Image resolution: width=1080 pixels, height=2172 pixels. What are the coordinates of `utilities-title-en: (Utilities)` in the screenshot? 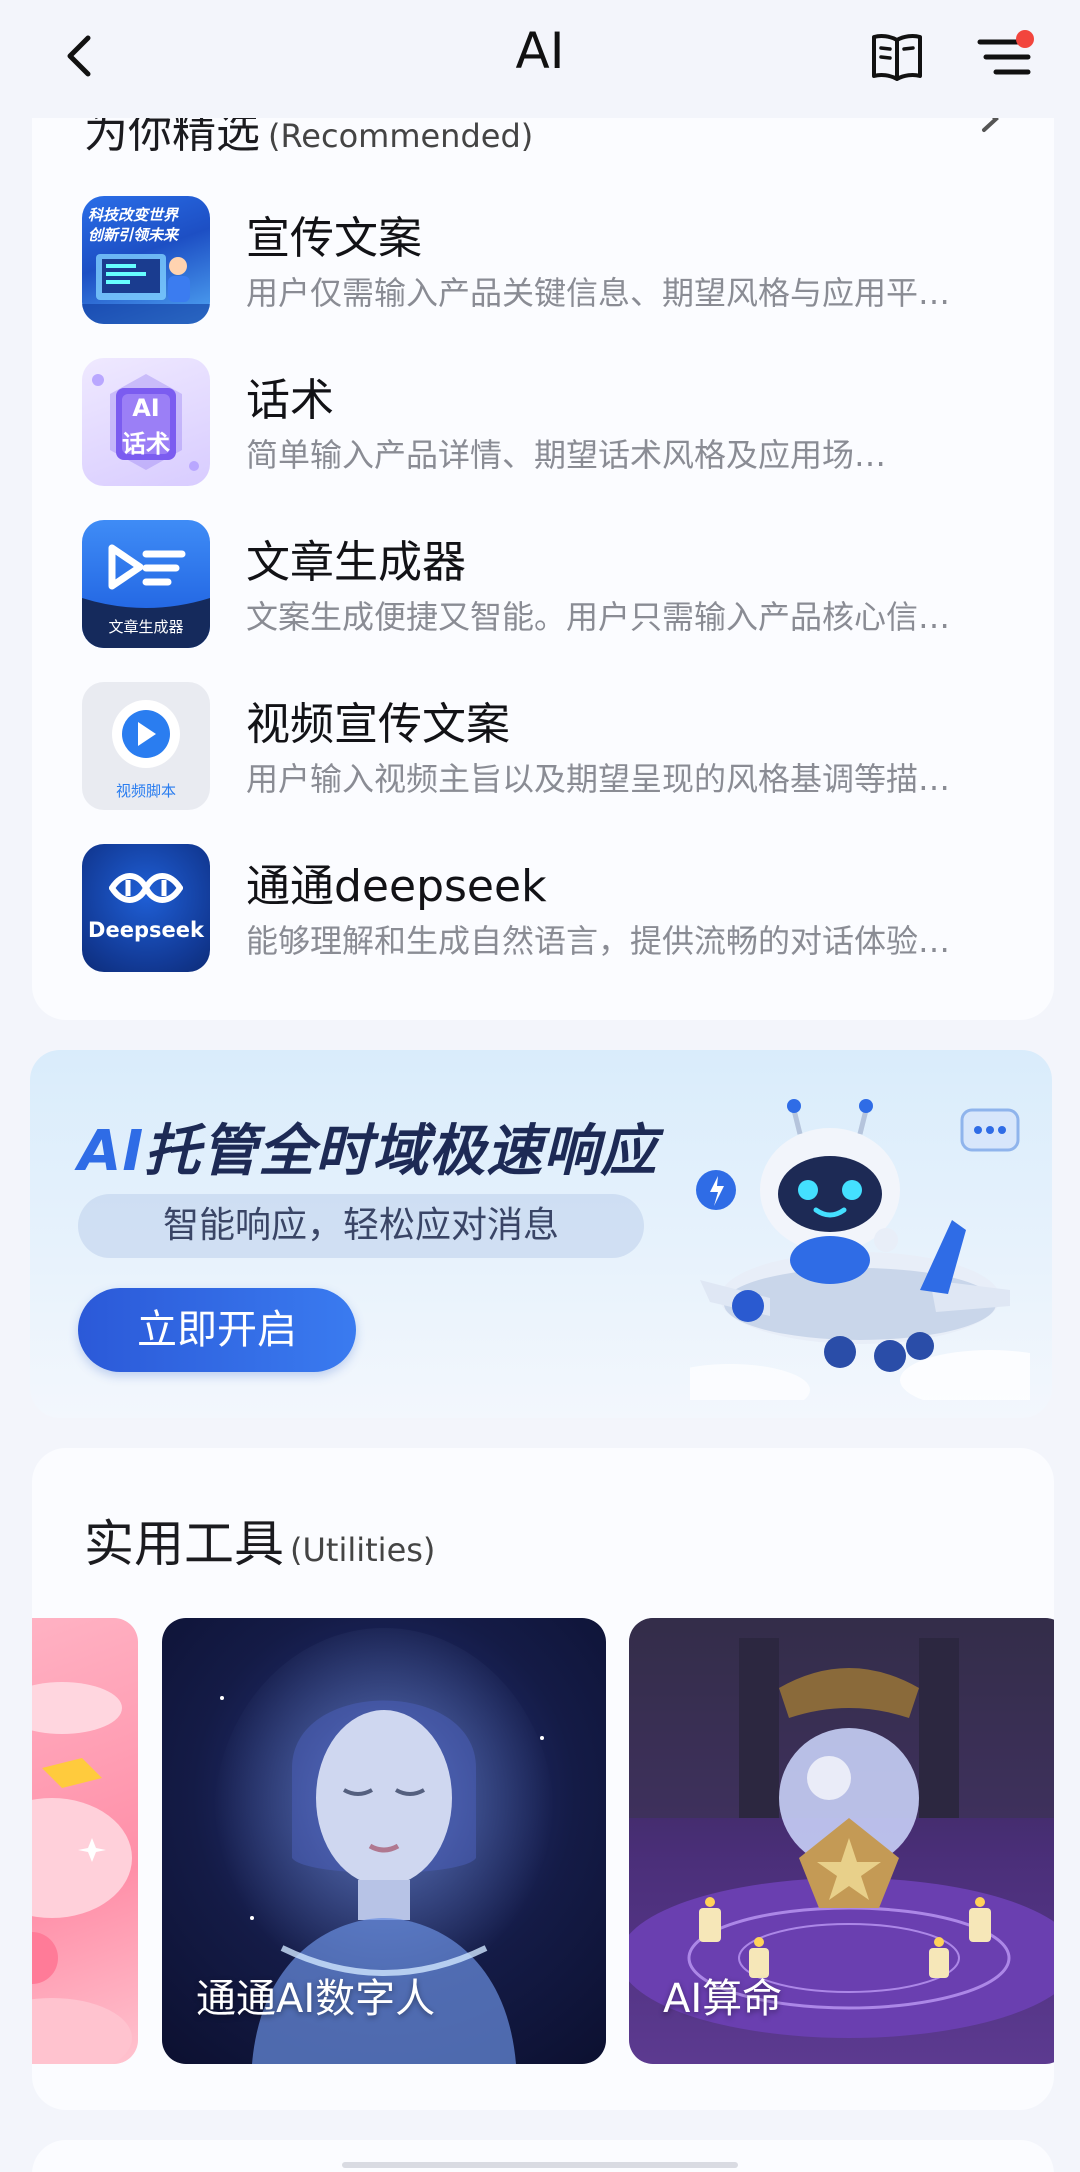 It's located at (363, 1550).